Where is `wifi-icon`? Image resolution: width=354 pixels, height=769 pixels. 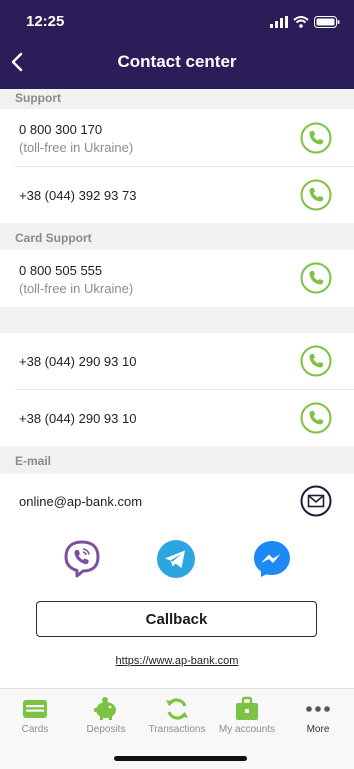
wifi-icon is located at coordinates (301, 22).